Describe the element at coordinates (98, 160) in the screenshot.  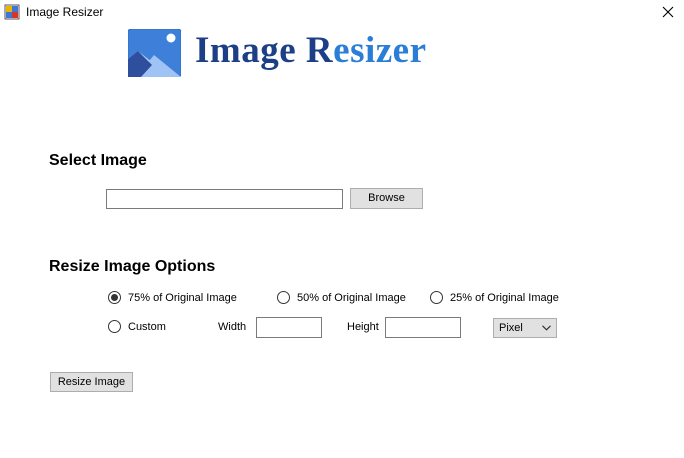
I see `select-image-heading: Select Image` at that location.